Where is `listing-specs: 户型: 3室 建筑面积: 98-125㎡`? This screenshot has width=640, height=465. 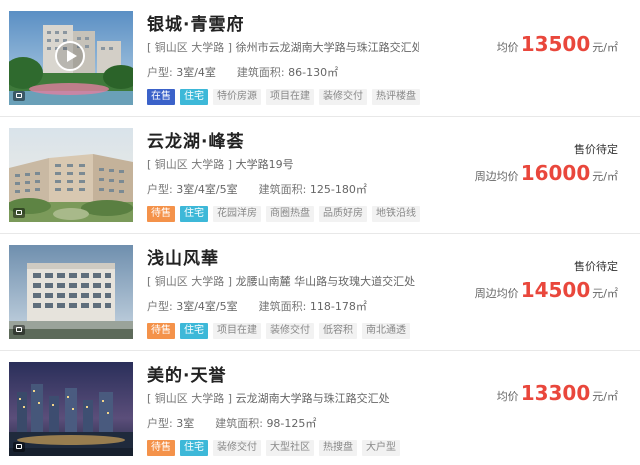 listing-specs: 户型: 3室 建筑面积: 98-125㎡ is located at coordinates (231, 423).